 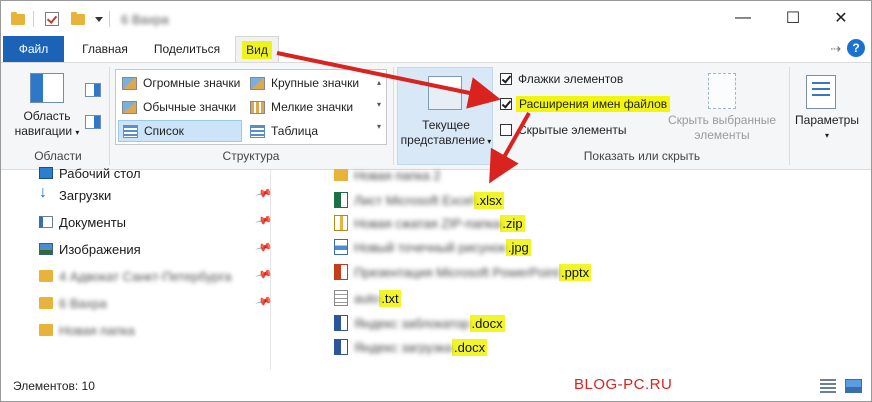 What do you see at coordinates (489, 200) in the screenshot?
I see `file-extension: .xlsx` at bounding box center [489, 200].